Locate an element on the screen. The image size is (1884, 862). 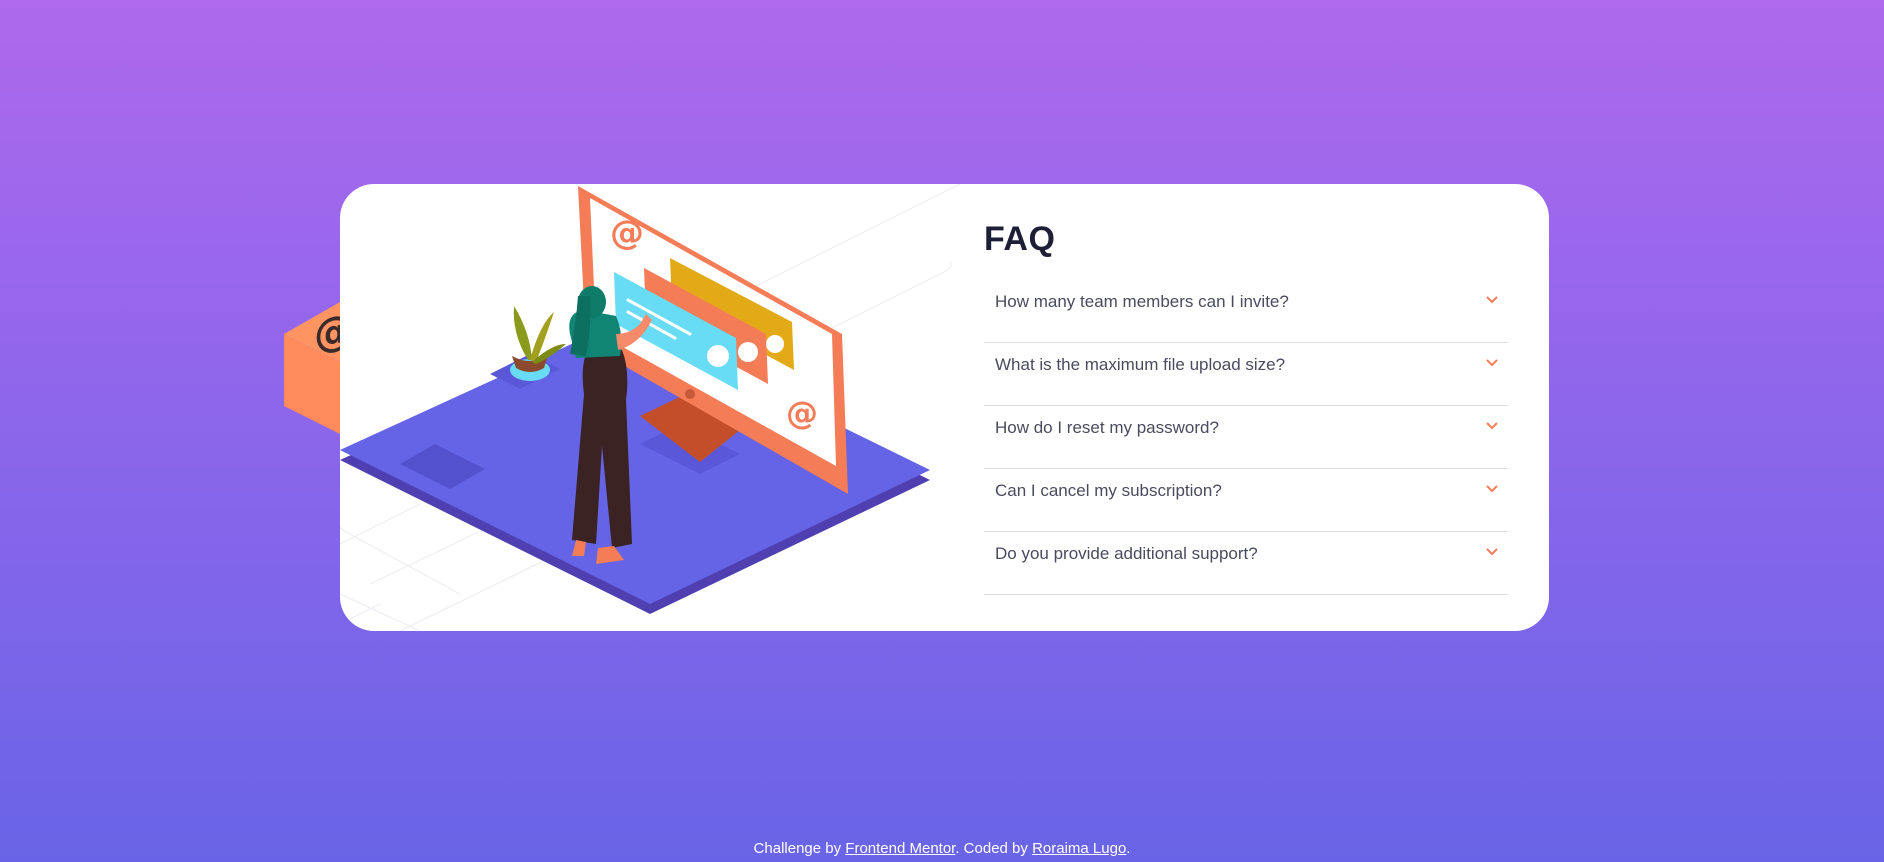
faq-item: What is the maximum file upload size? is located at coordinates (1246, 375).